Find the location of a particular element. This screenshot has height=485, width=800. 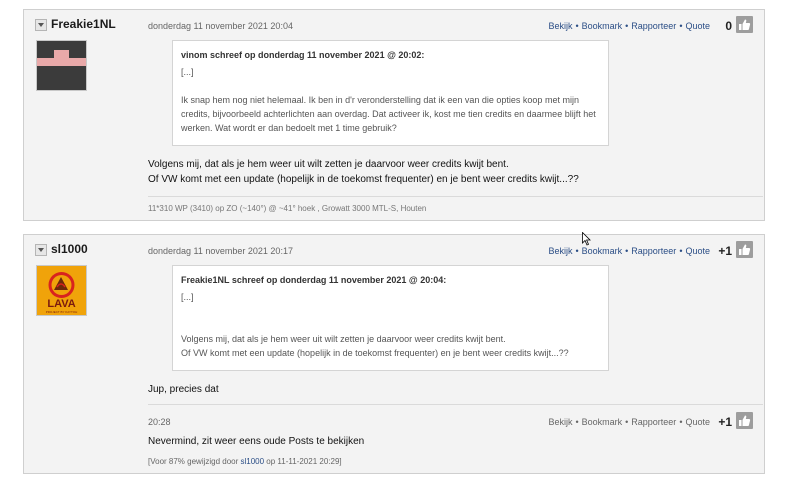

followup-divider is located at coordinates (455, 404).